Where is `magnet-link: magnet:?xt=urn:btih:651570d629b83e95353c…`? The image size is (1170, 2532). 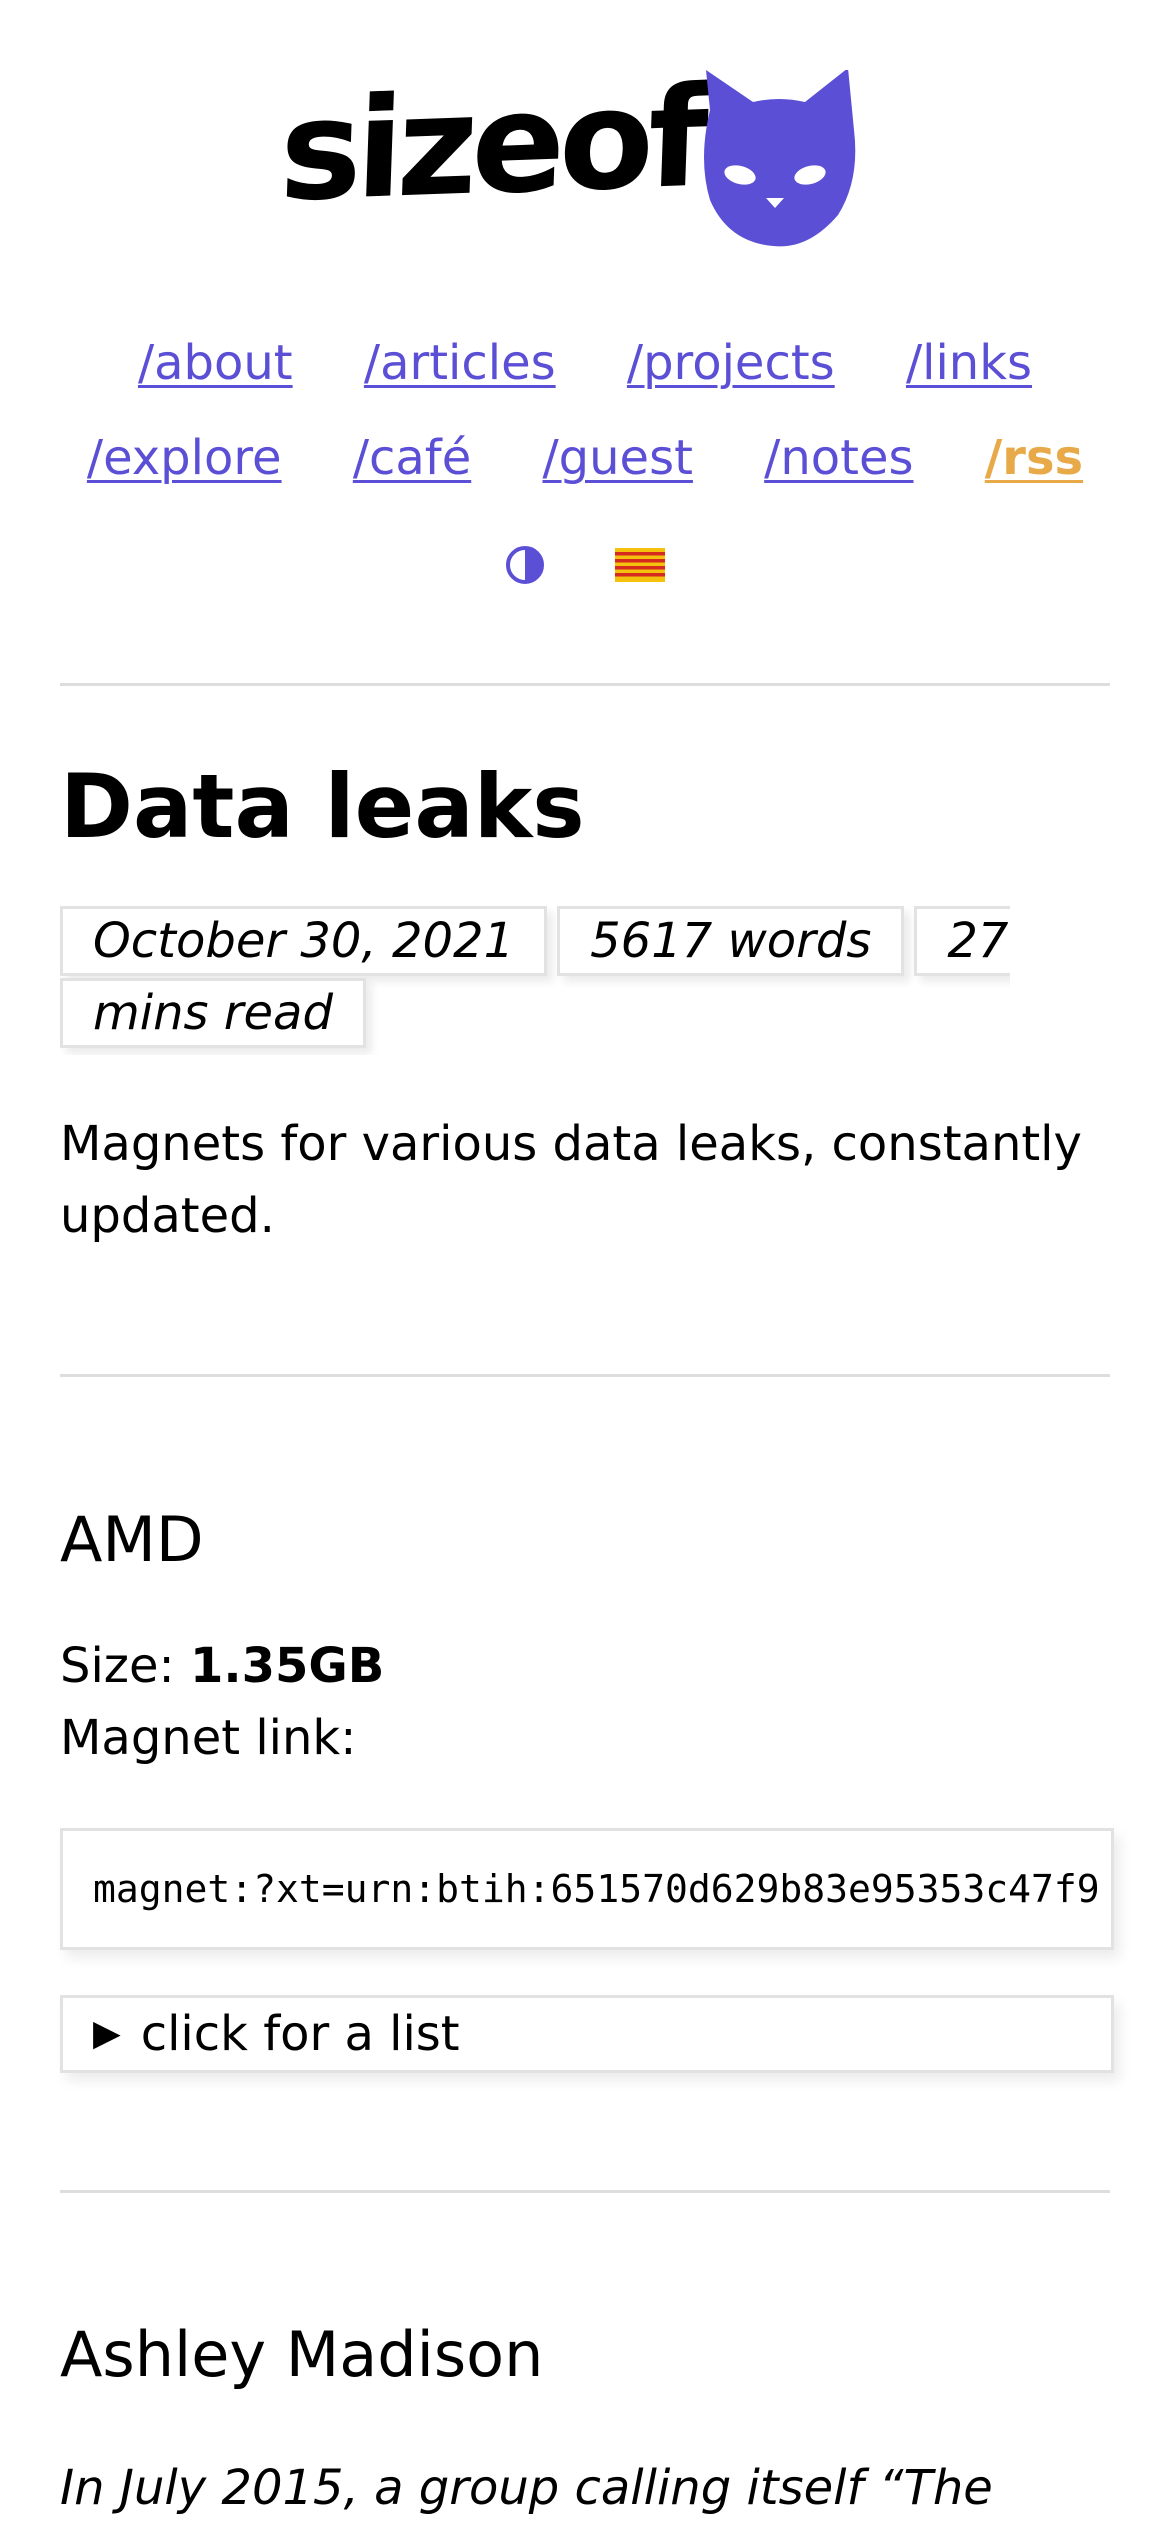
magnet-link: magnet:?xt=urn:btih:651570d629b83e95353c… is located at coordinates (587, 1889).